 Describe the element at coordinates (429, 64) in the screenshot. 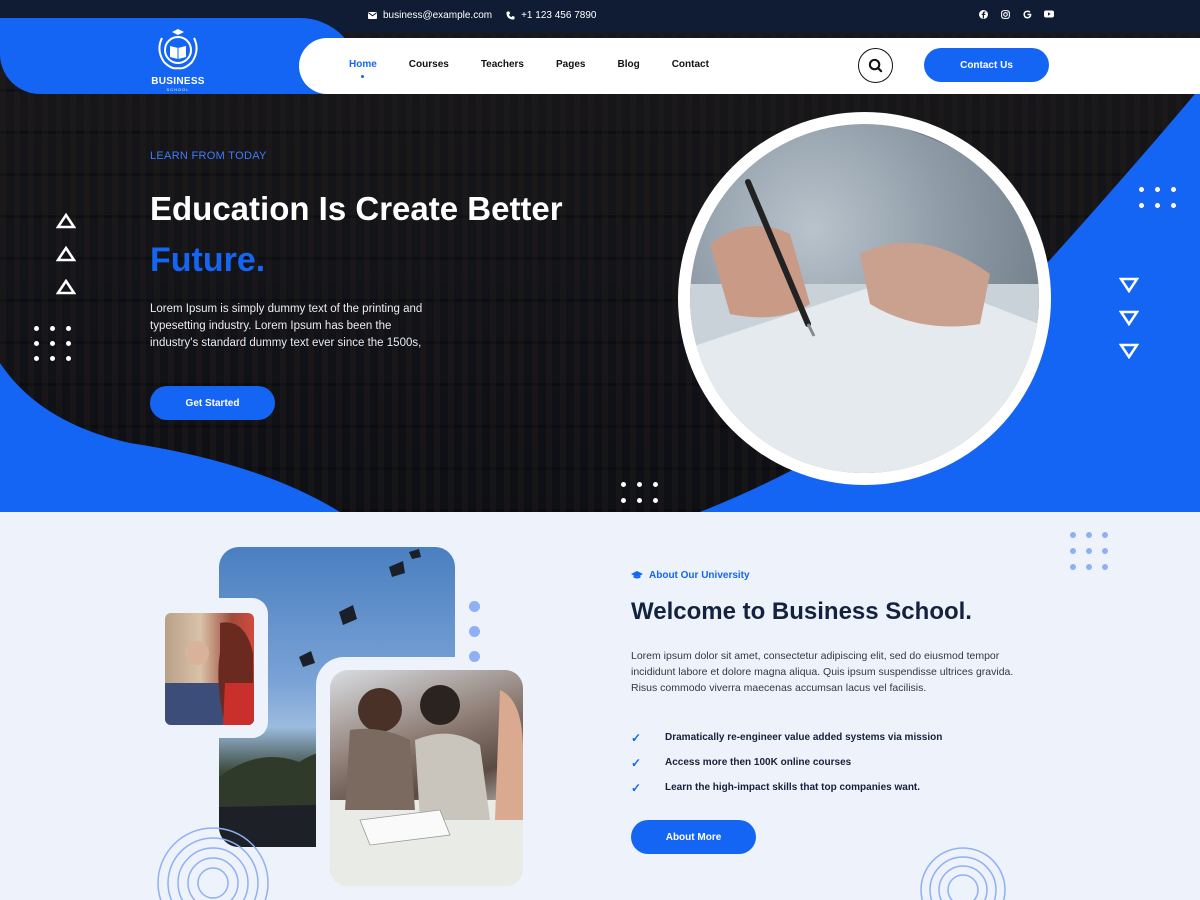

I see `nav-item-courses: Courses` at that location.